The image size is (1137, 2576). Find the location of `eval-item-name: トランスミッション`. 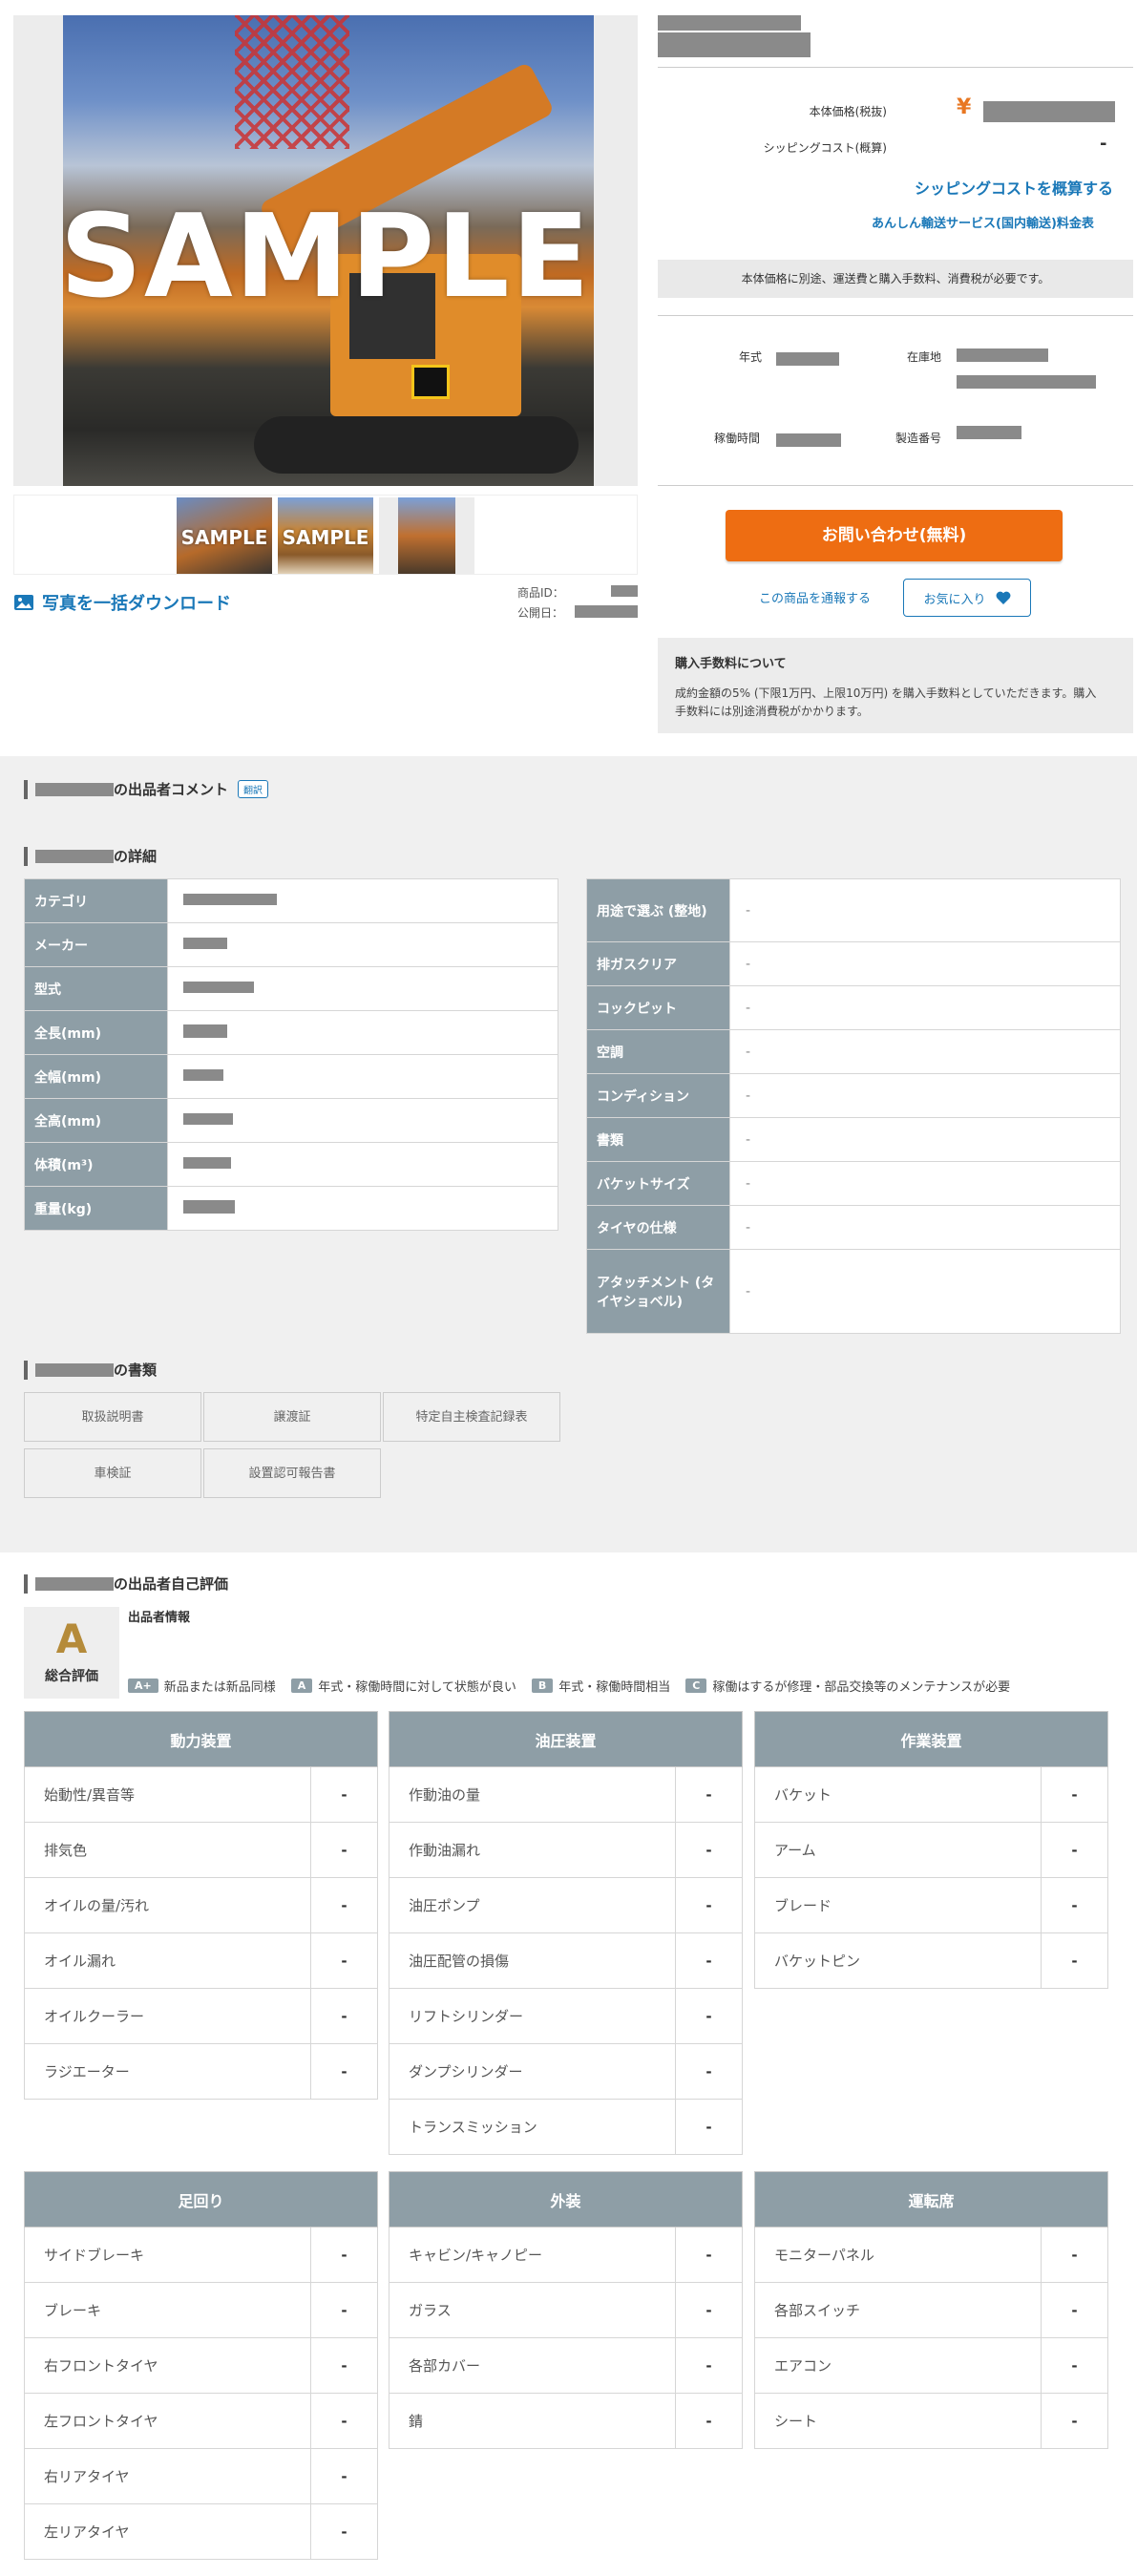

eval-item-name: トランスミッション is located at coordinates (533, 2127).